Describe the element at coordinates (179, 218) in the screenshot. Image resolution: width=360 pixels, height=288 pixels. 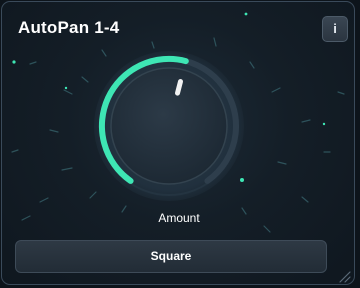
I see `knob-label: Amount` at that location.